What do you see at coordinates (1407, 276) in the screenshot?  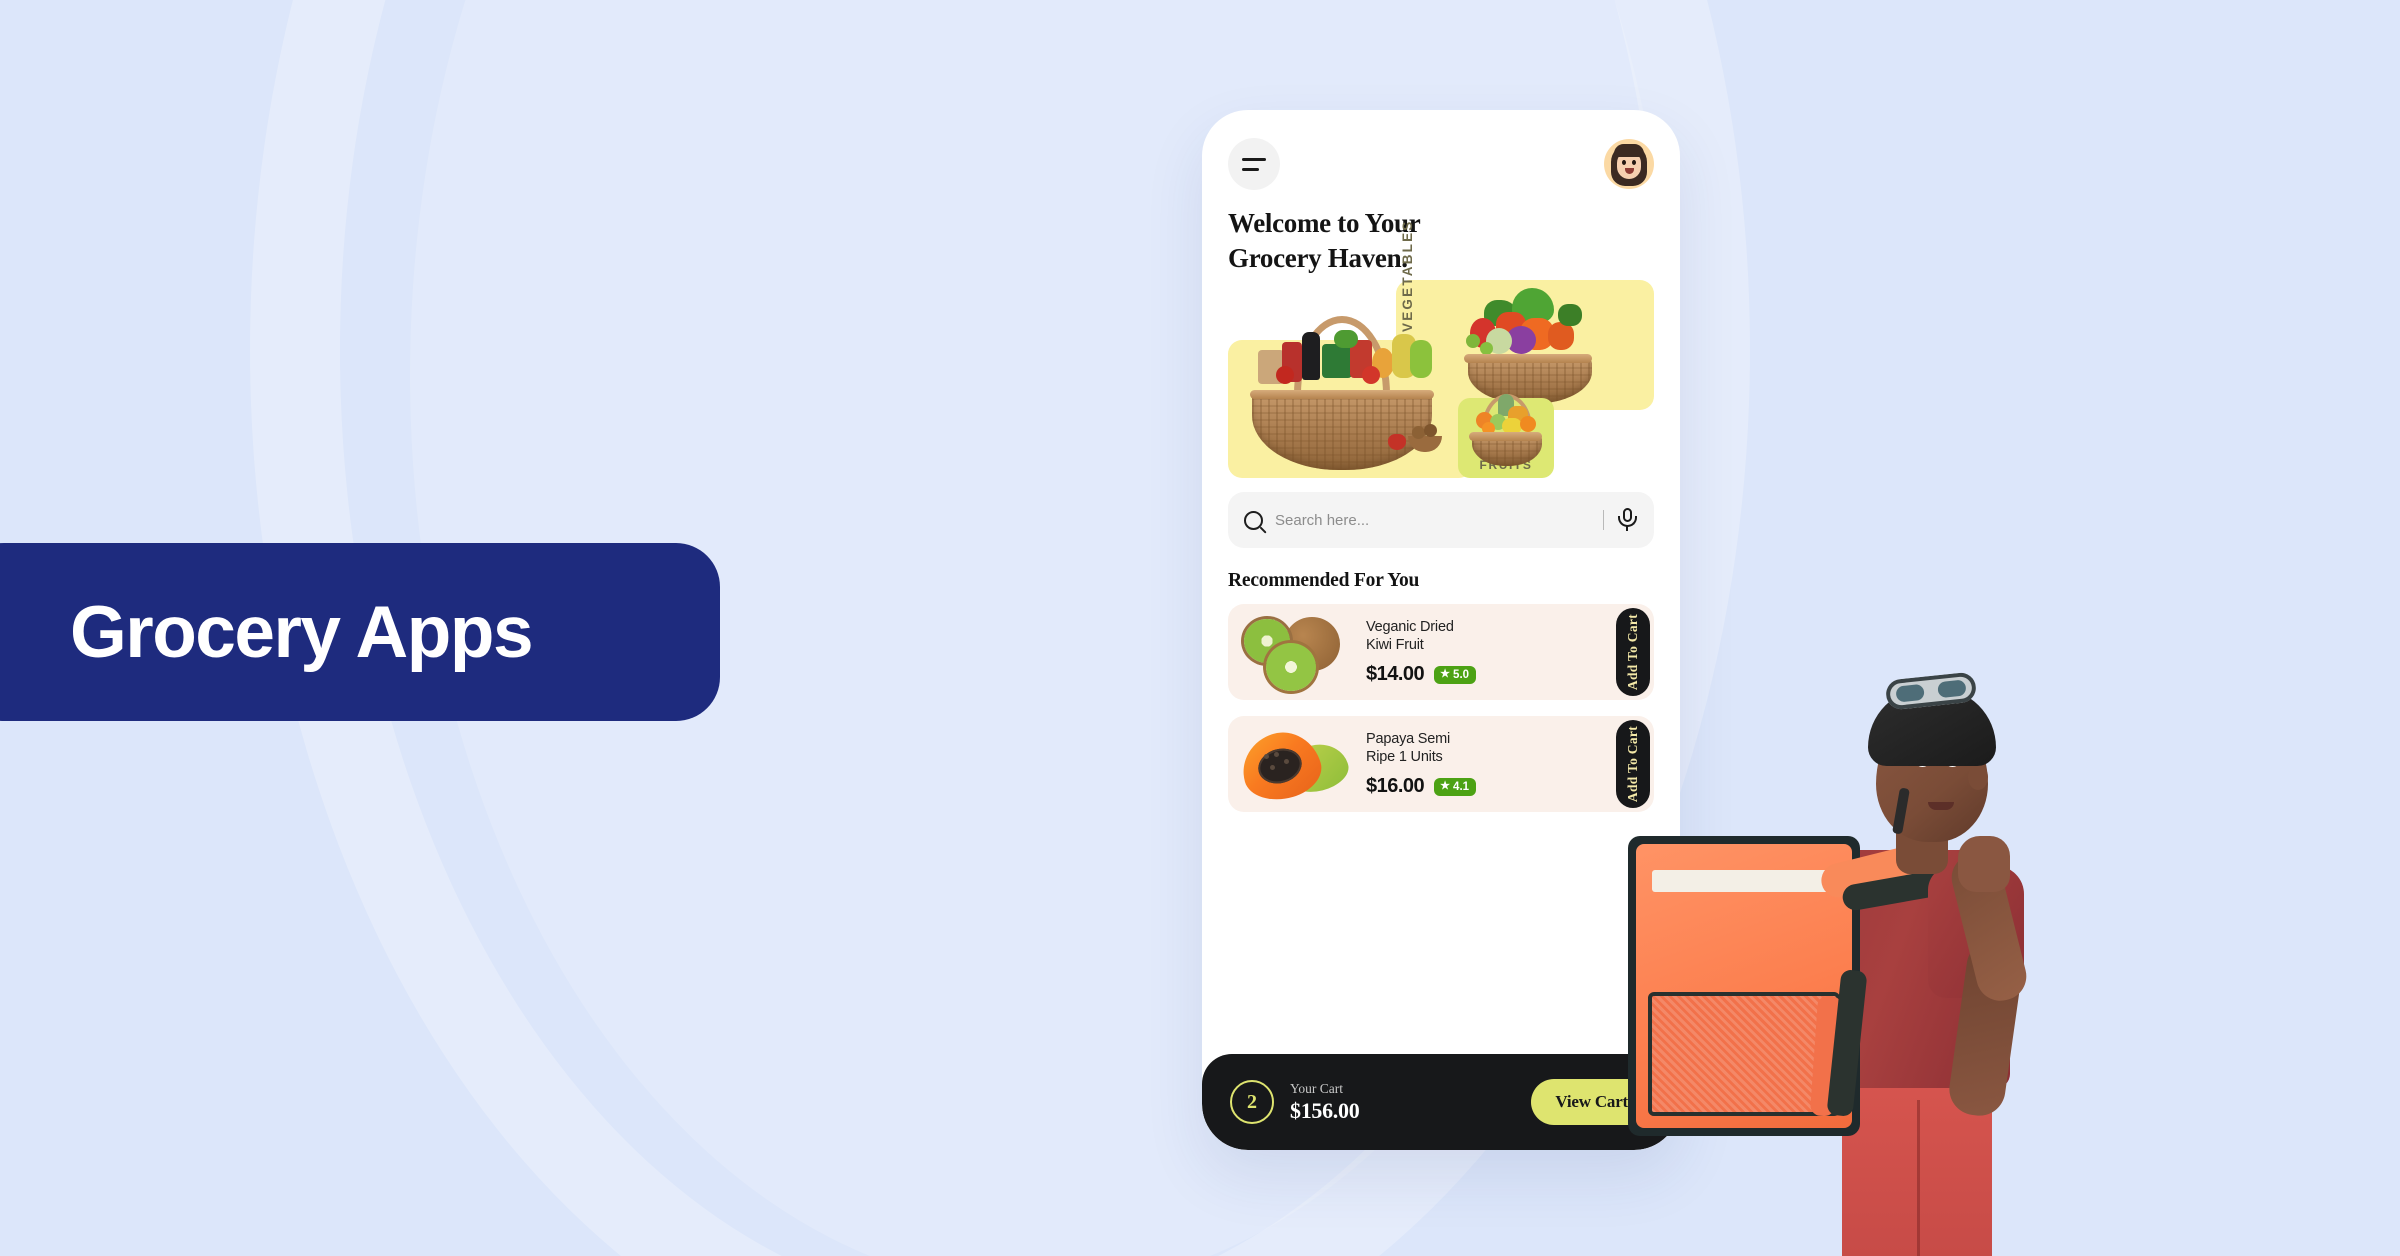 I see `vegetables-label: VEGETABLES` at bounding box center [1407, 276].